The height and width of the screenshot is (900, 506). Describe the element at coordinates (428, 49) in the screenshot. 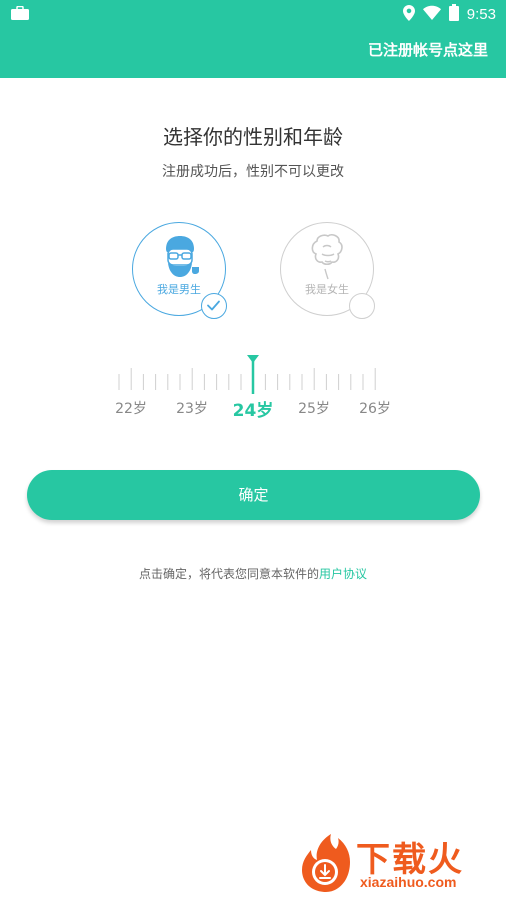

I see `registered-account-link: 已注册帐号点这里` at that location.